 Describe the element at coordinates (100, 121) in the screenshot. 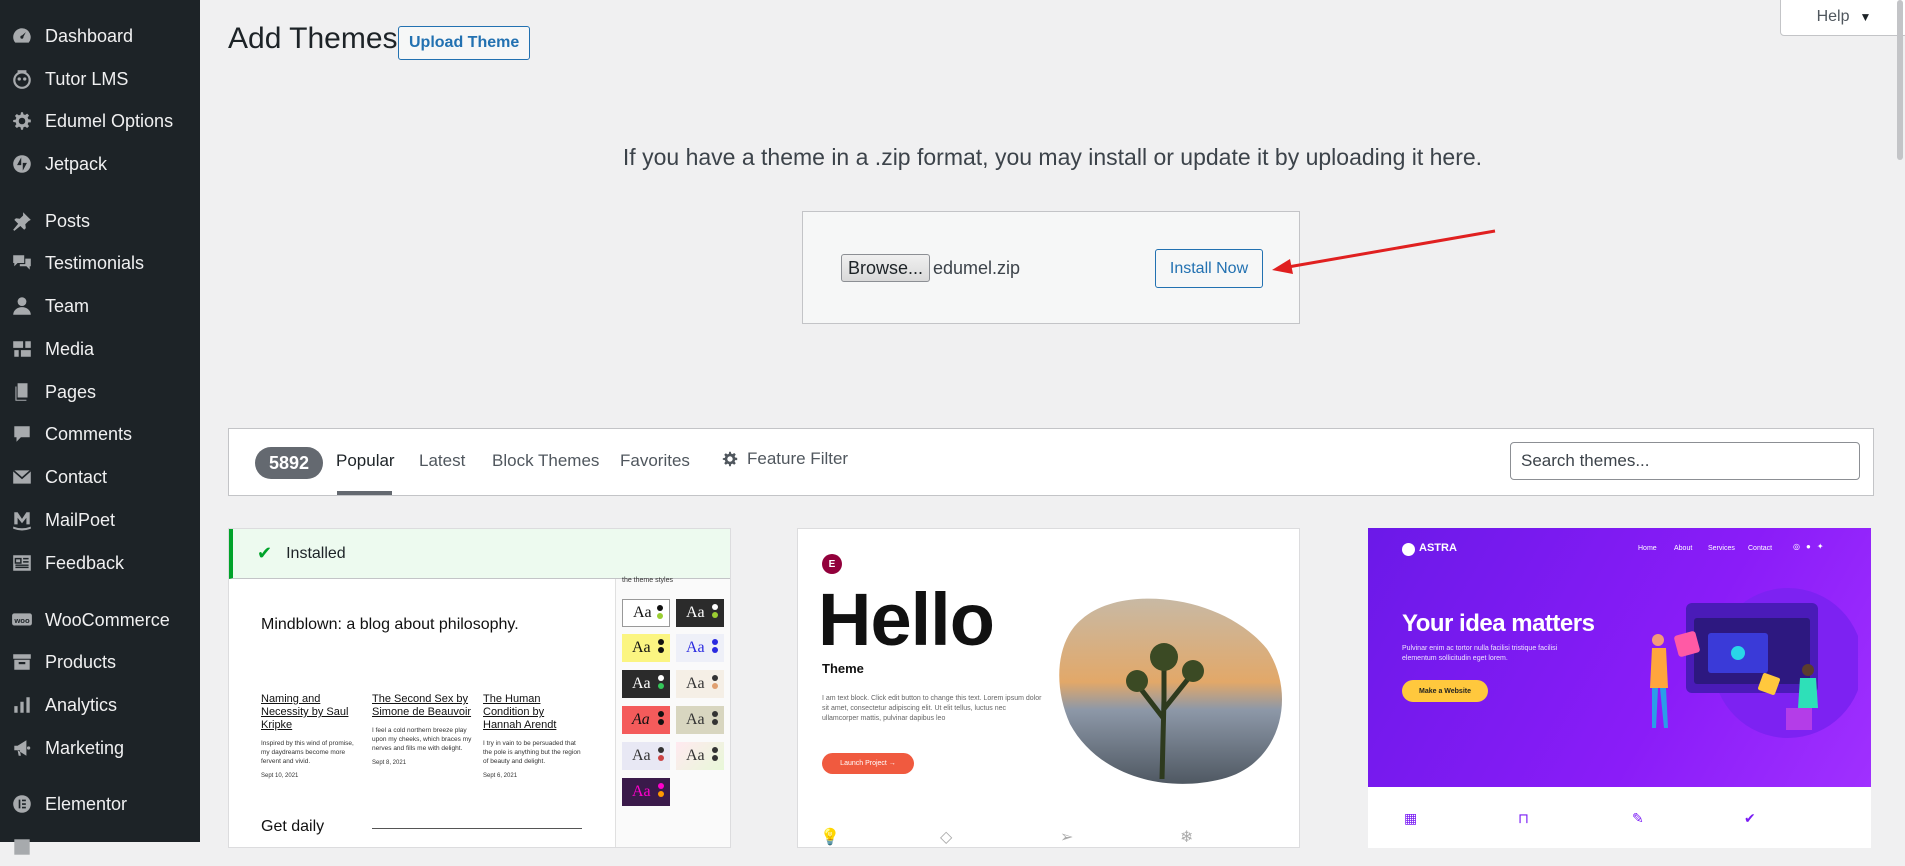

I see `sidebar-item-edumel-options: Edumel Options` at that location.